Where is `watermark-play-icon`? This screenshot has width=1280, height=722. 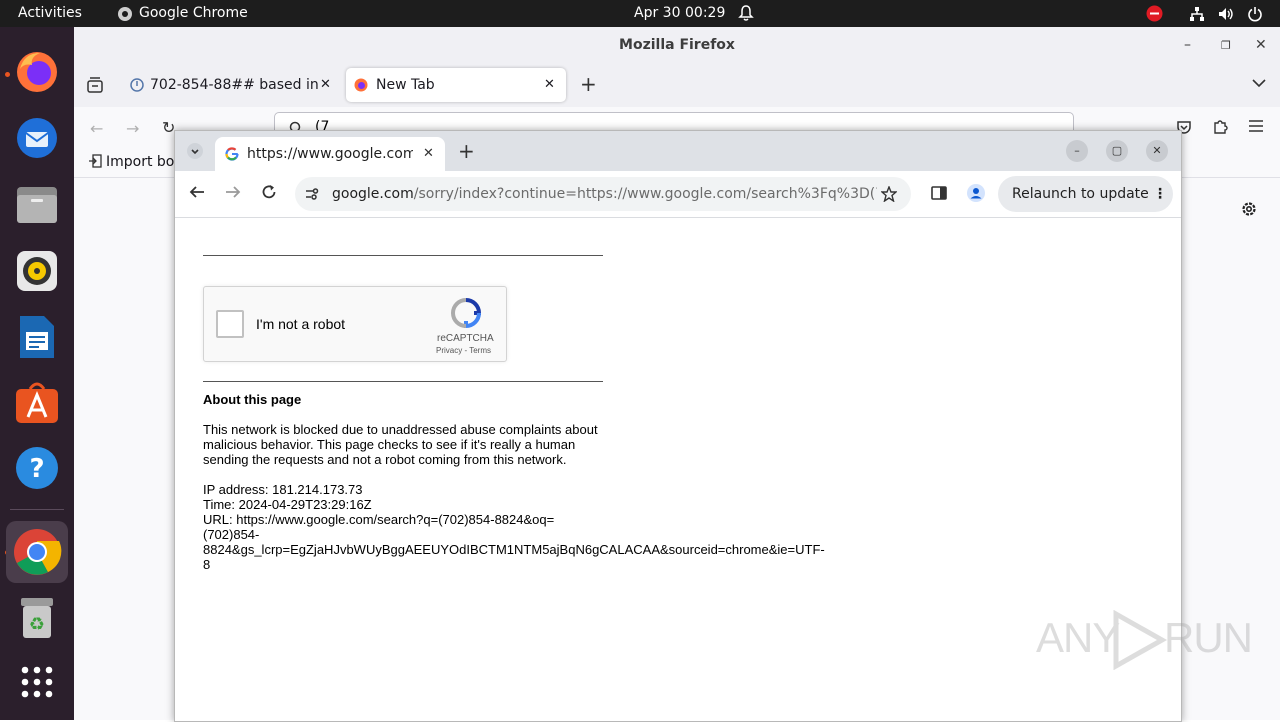 watermark-play-icon is located at coordinates (1139, 640).